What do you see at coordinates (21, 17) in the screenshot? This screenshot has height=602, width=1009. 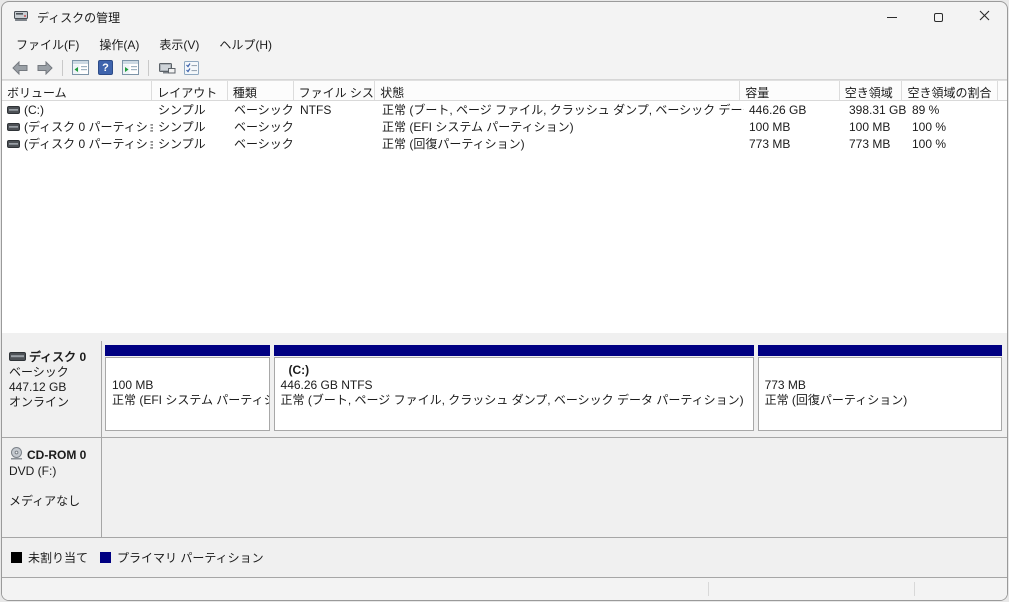 I see `app-icon` at bounding box center [21, 17].